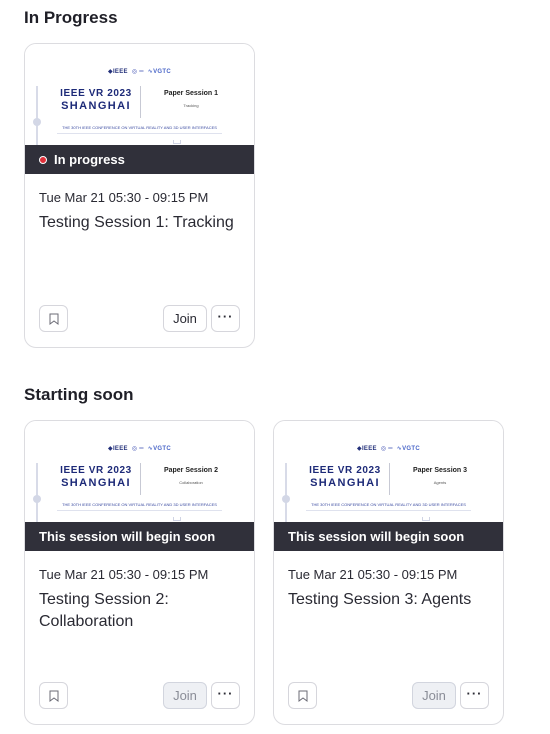 This screenshot has height=734, width=550. I want to click on live-dot-icon, so click(43, 159).